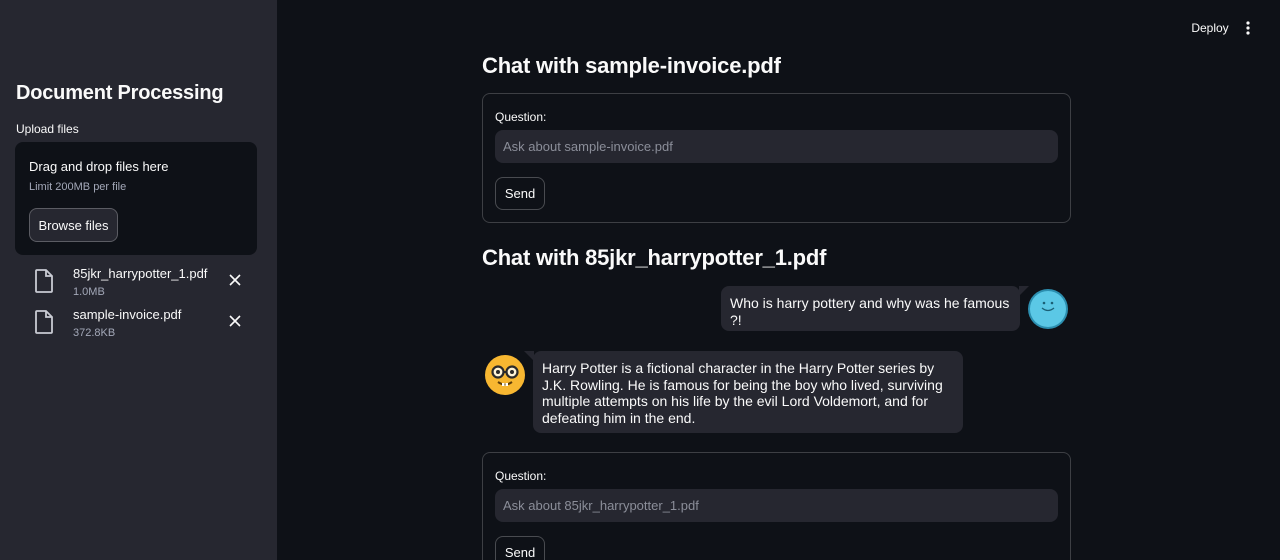 The width and height of the screenshot is (1280, 560). What do you see at coordinates (140, 273) in the screenshot?
I see `file-name: 85jkr_harrypotter_1.pdf` at bounding box center [140, 273].